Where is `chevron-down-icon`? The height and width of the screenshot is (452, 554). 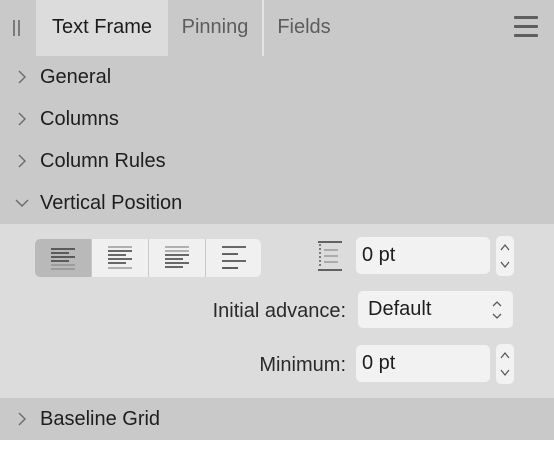 chevron-down-icon is located at coordinates (22, 203).